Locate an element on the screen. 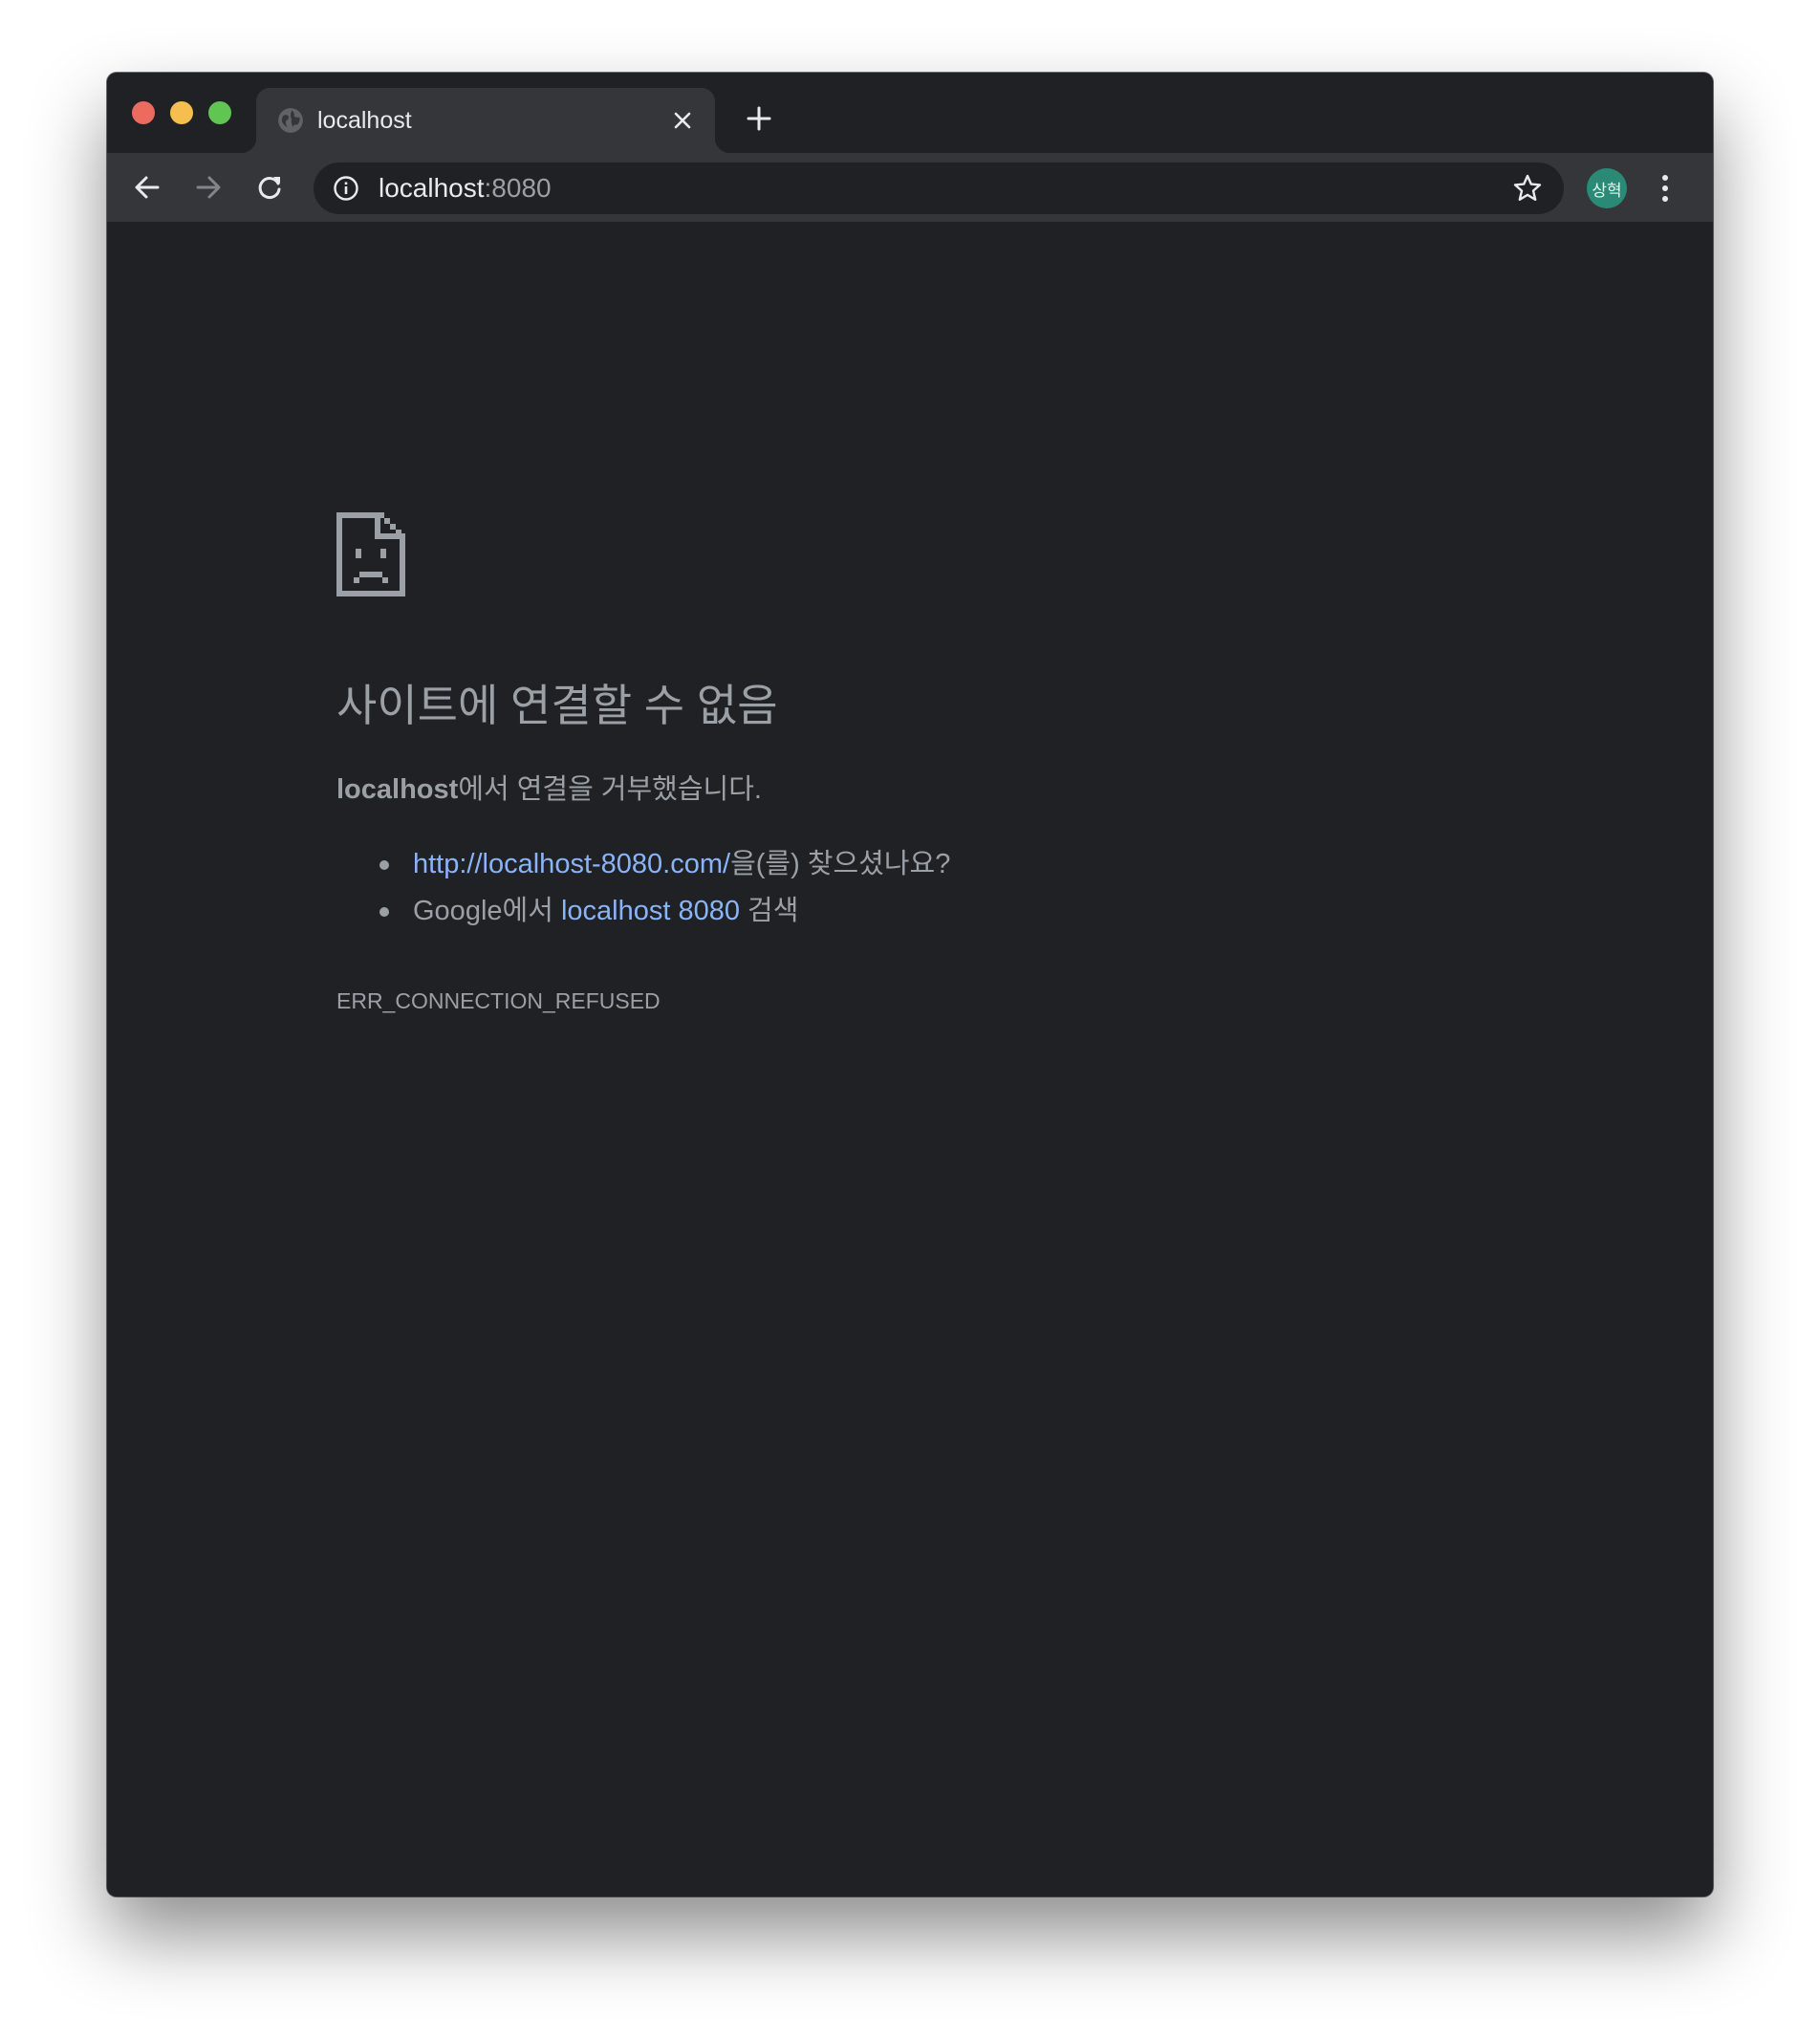  arrow-left-icon is located at coordinates (148, 187).